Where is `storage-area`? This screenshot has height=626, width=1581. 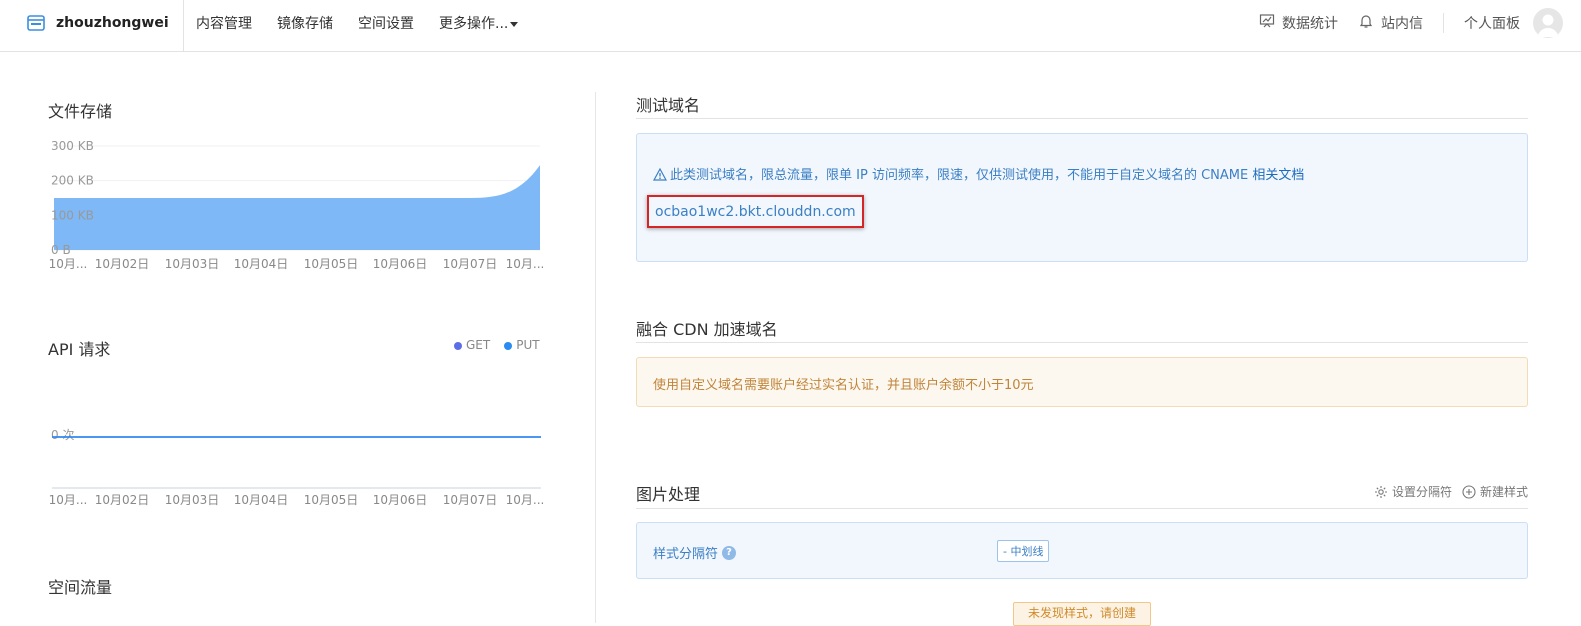 storage-area is located at coordinates (297, 207).